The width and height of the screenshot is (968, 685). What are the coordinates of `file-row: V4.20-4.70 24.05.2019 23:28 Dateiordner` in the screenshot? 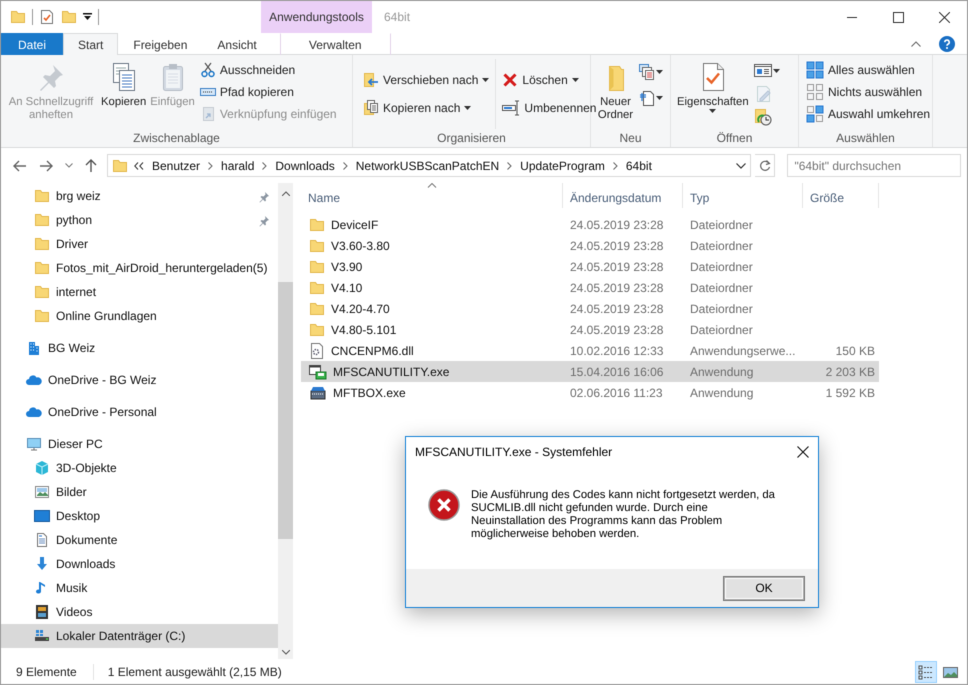 It's located at (590, 308).